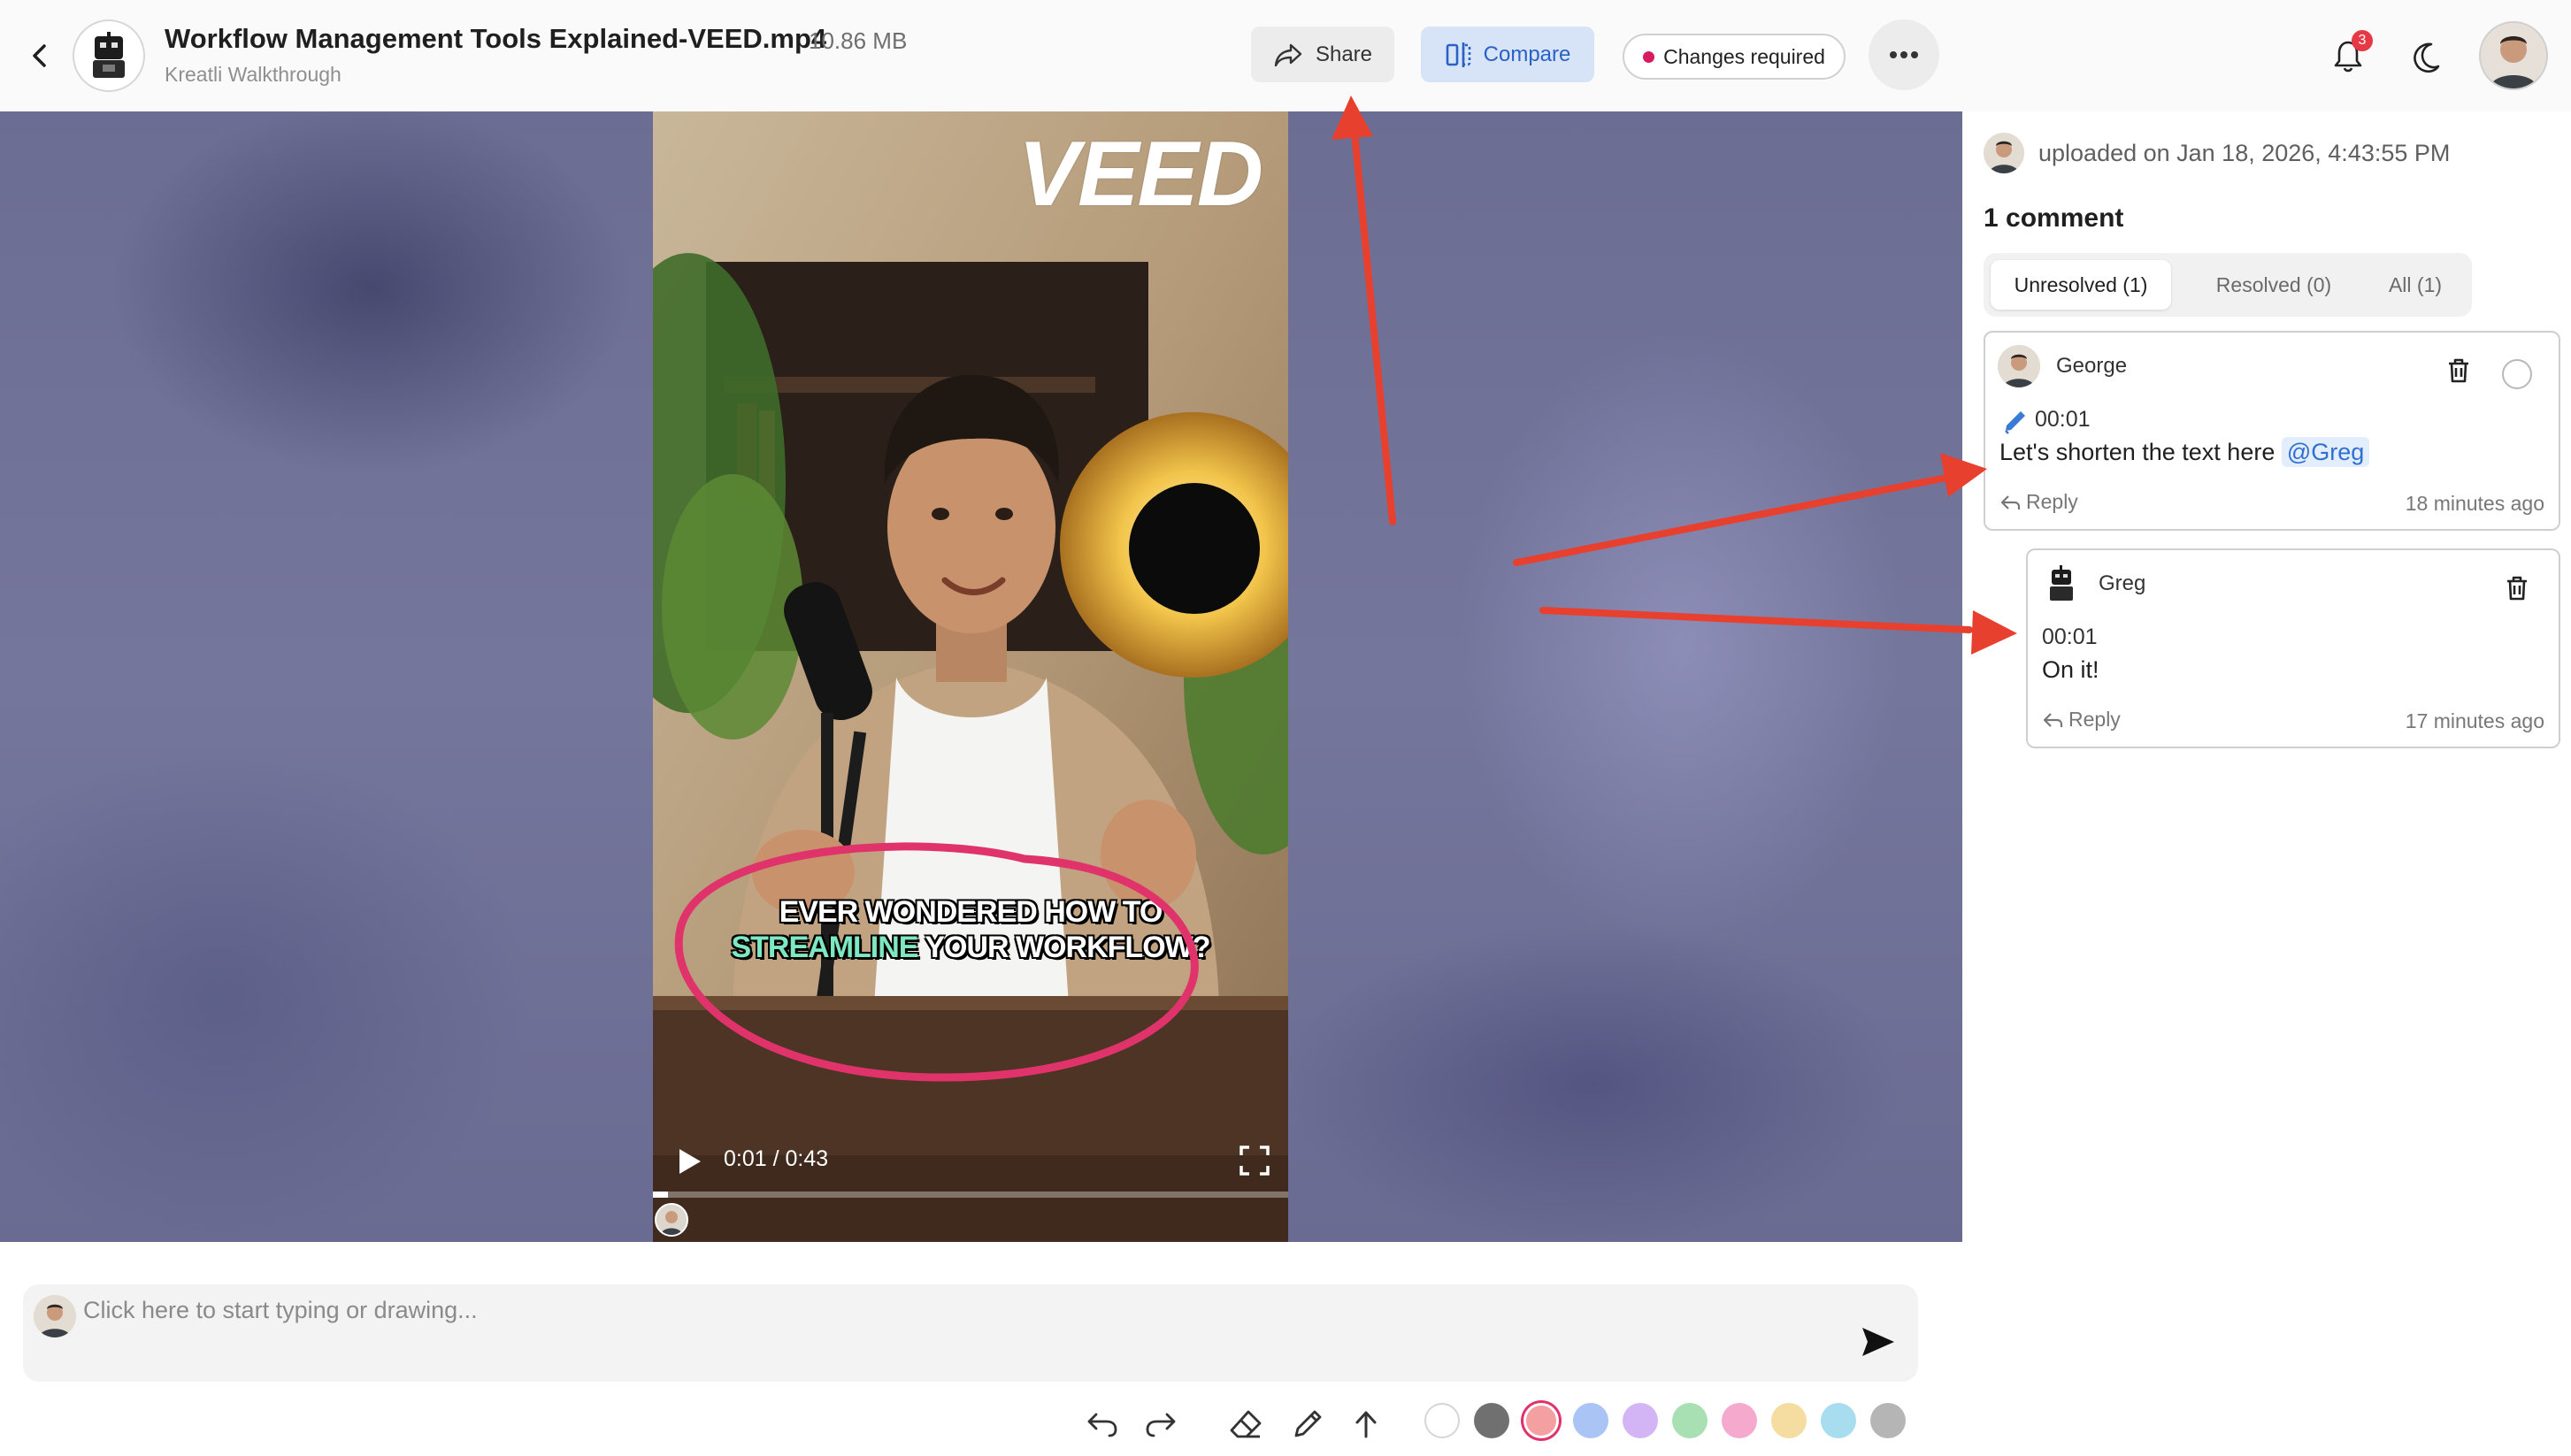 The height and width of the screenshot is (1456, 2571). Describe the element at coordinates (2474, 503) in the screenshot. I see `comment-time-ago: 18 minutes ago` at that location.